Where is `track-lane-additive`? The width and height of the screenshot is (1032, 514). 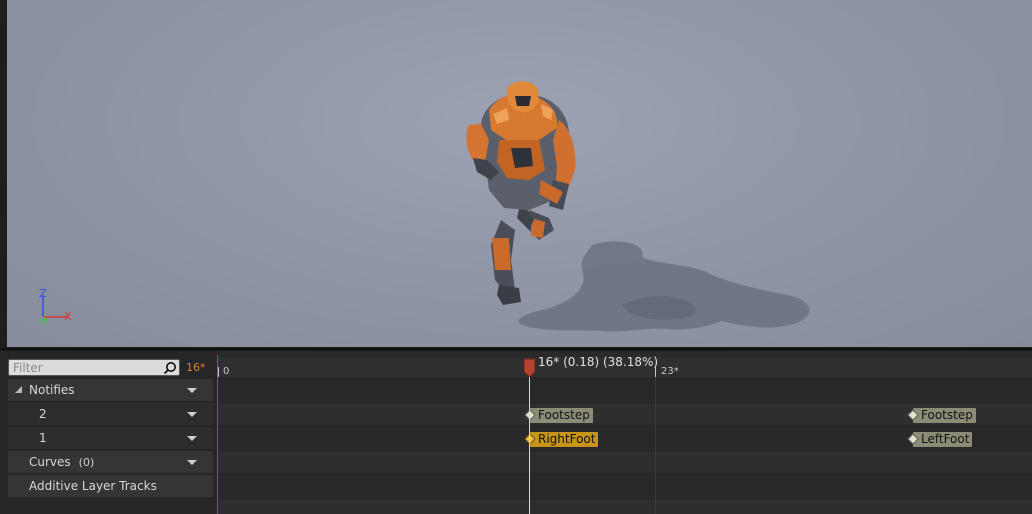 track-lane-additive is located at coordinates (625, 485).